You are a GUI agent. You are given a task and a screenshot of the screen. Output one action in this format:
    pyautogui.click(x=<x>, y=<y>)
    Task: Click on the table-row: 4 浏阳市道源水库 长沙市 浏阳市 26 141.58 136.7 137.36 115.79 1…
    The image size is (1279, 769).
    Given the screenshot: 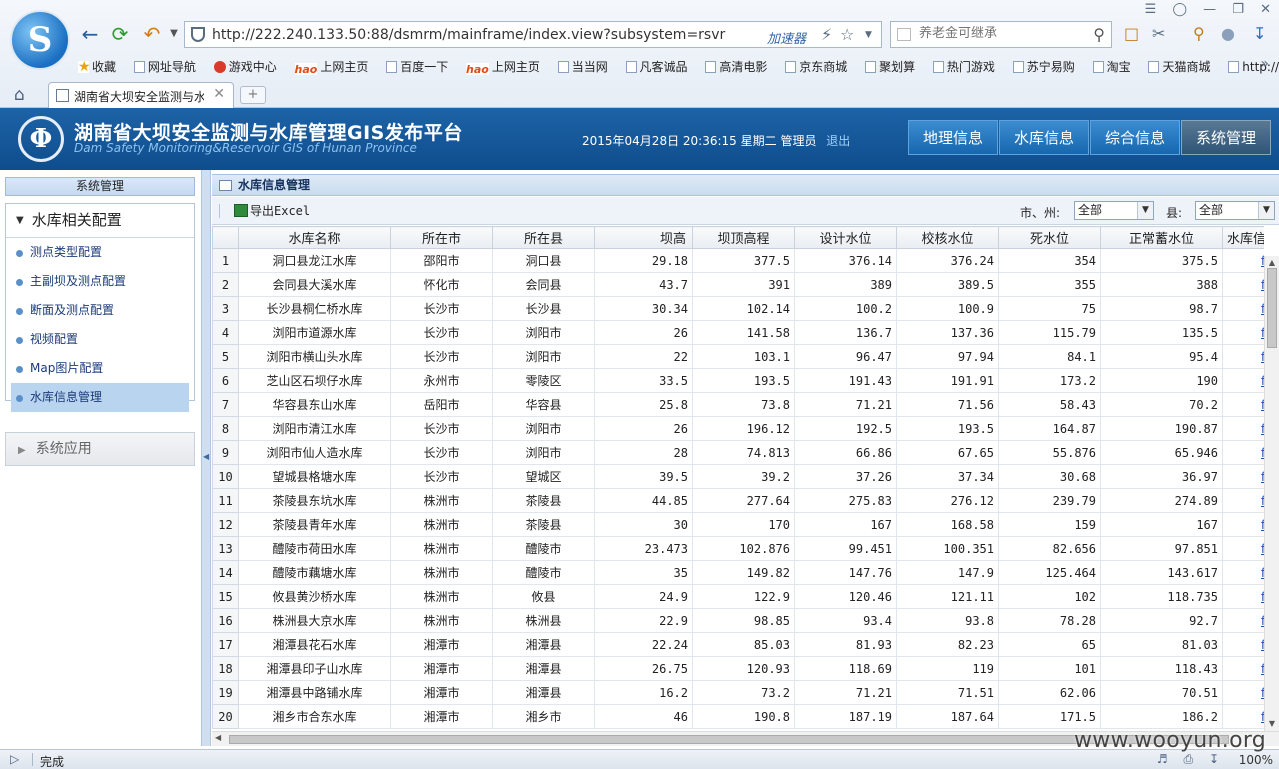 What is the action you would take?
    pyautogui.click(x=738, y=332)
    